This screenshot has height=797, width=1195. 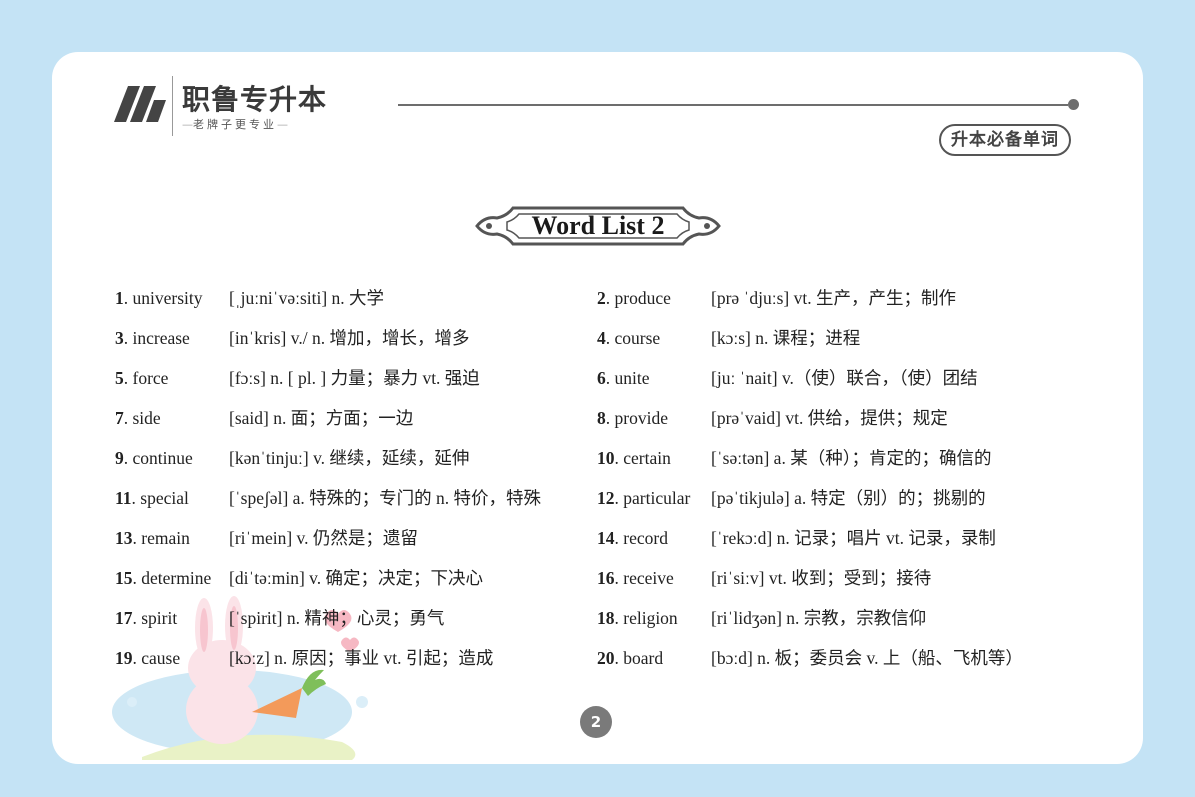 I want to click on entry-number: 3, so click(x=119, y=338).